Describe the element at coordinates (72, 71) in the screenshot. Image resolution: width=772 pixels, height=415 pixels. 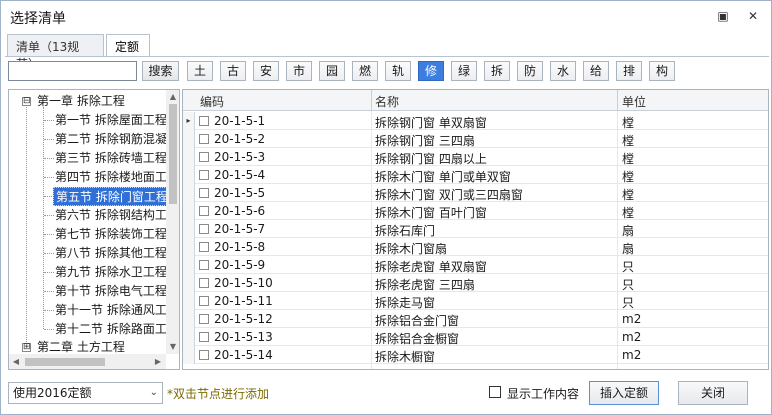
I see `search-input` at that location.